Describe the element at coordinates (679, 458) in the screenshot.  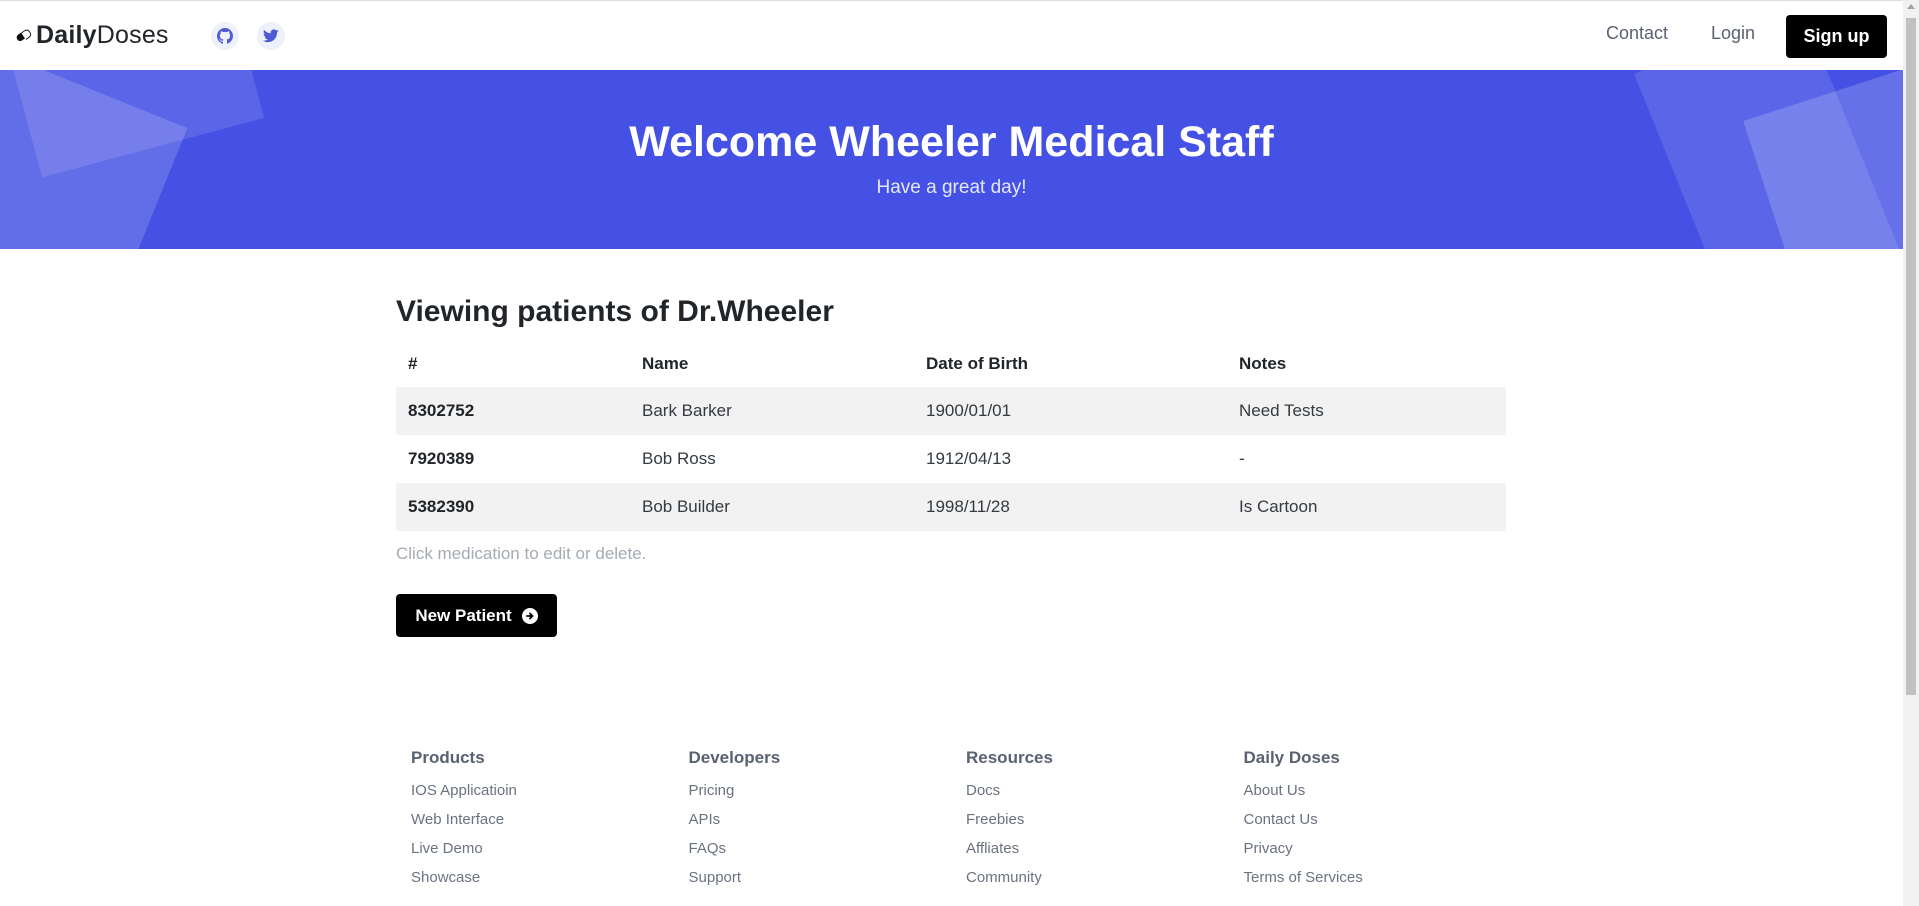
I see `patient-name: Bob Ross` at that location.